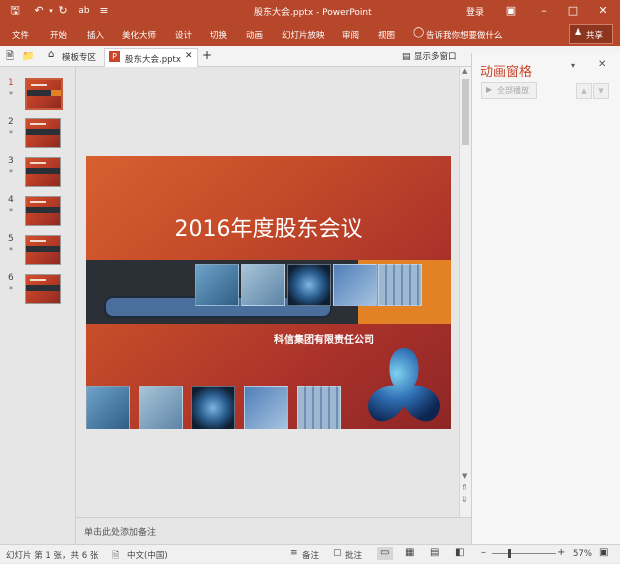 The image size is (620, 564). Describe the element at coordinates (434, 552) in the screenshot. I see `reading-view-icon: ▤` at that location.